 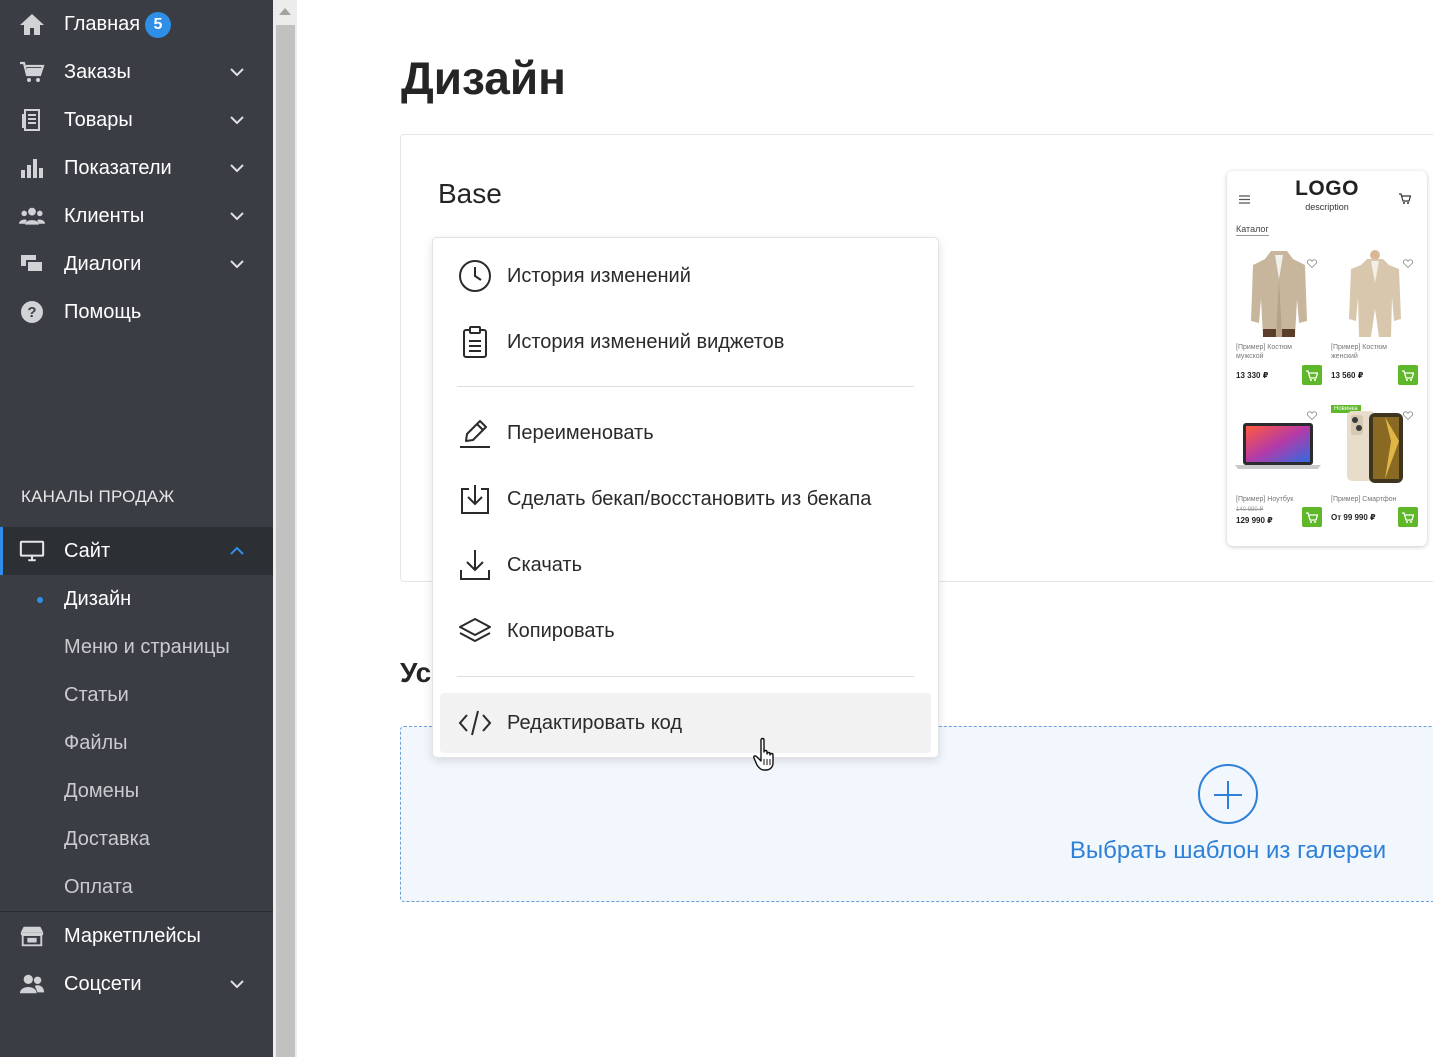 I want to click on subnav-design: Дизайн, so click(x=136, y=599).